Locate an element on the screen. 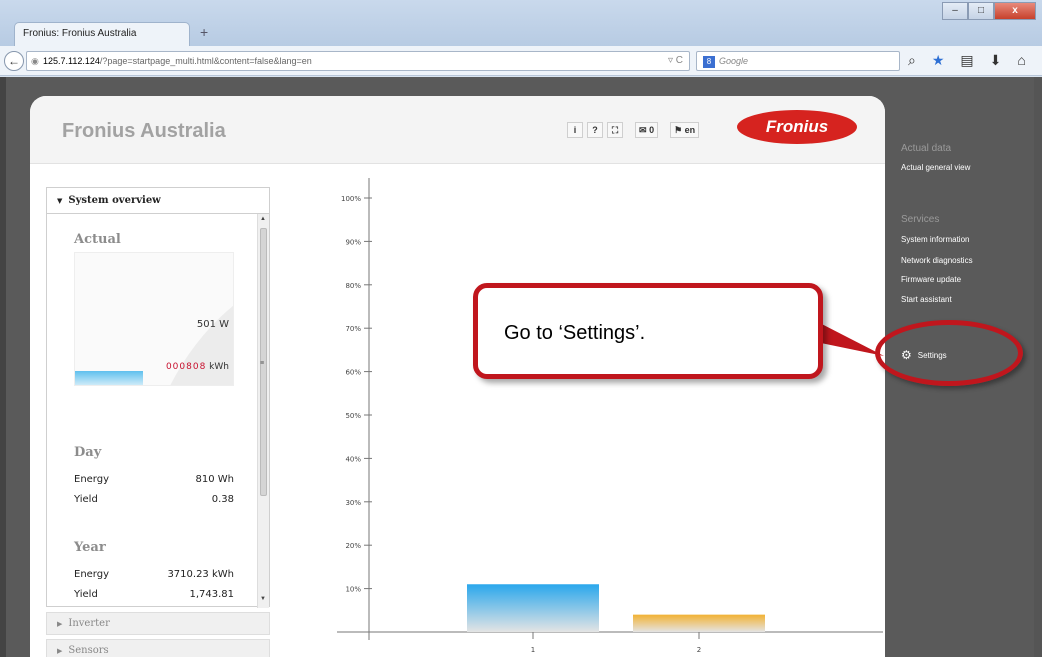 This screenshot has height=657, width=1042. search-input: 8 Google is located at coordinates (798, 61).